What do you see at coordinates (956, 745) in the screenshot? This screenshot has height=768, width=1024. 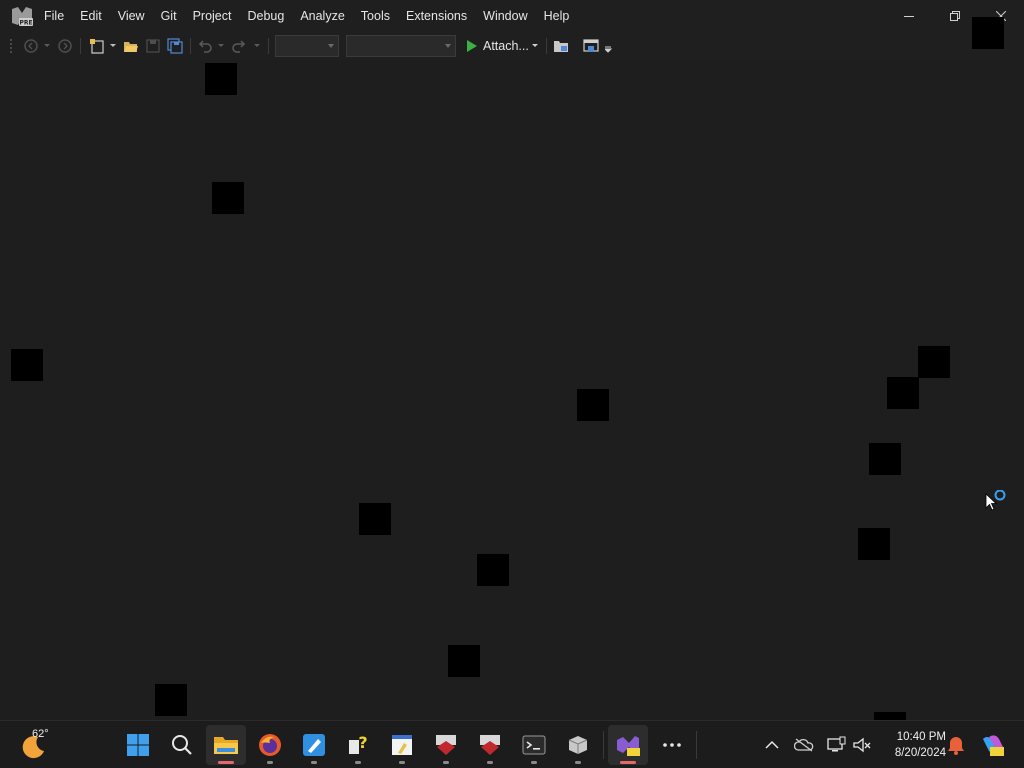 I see `notifications-button` at bounding box center [956, 745].